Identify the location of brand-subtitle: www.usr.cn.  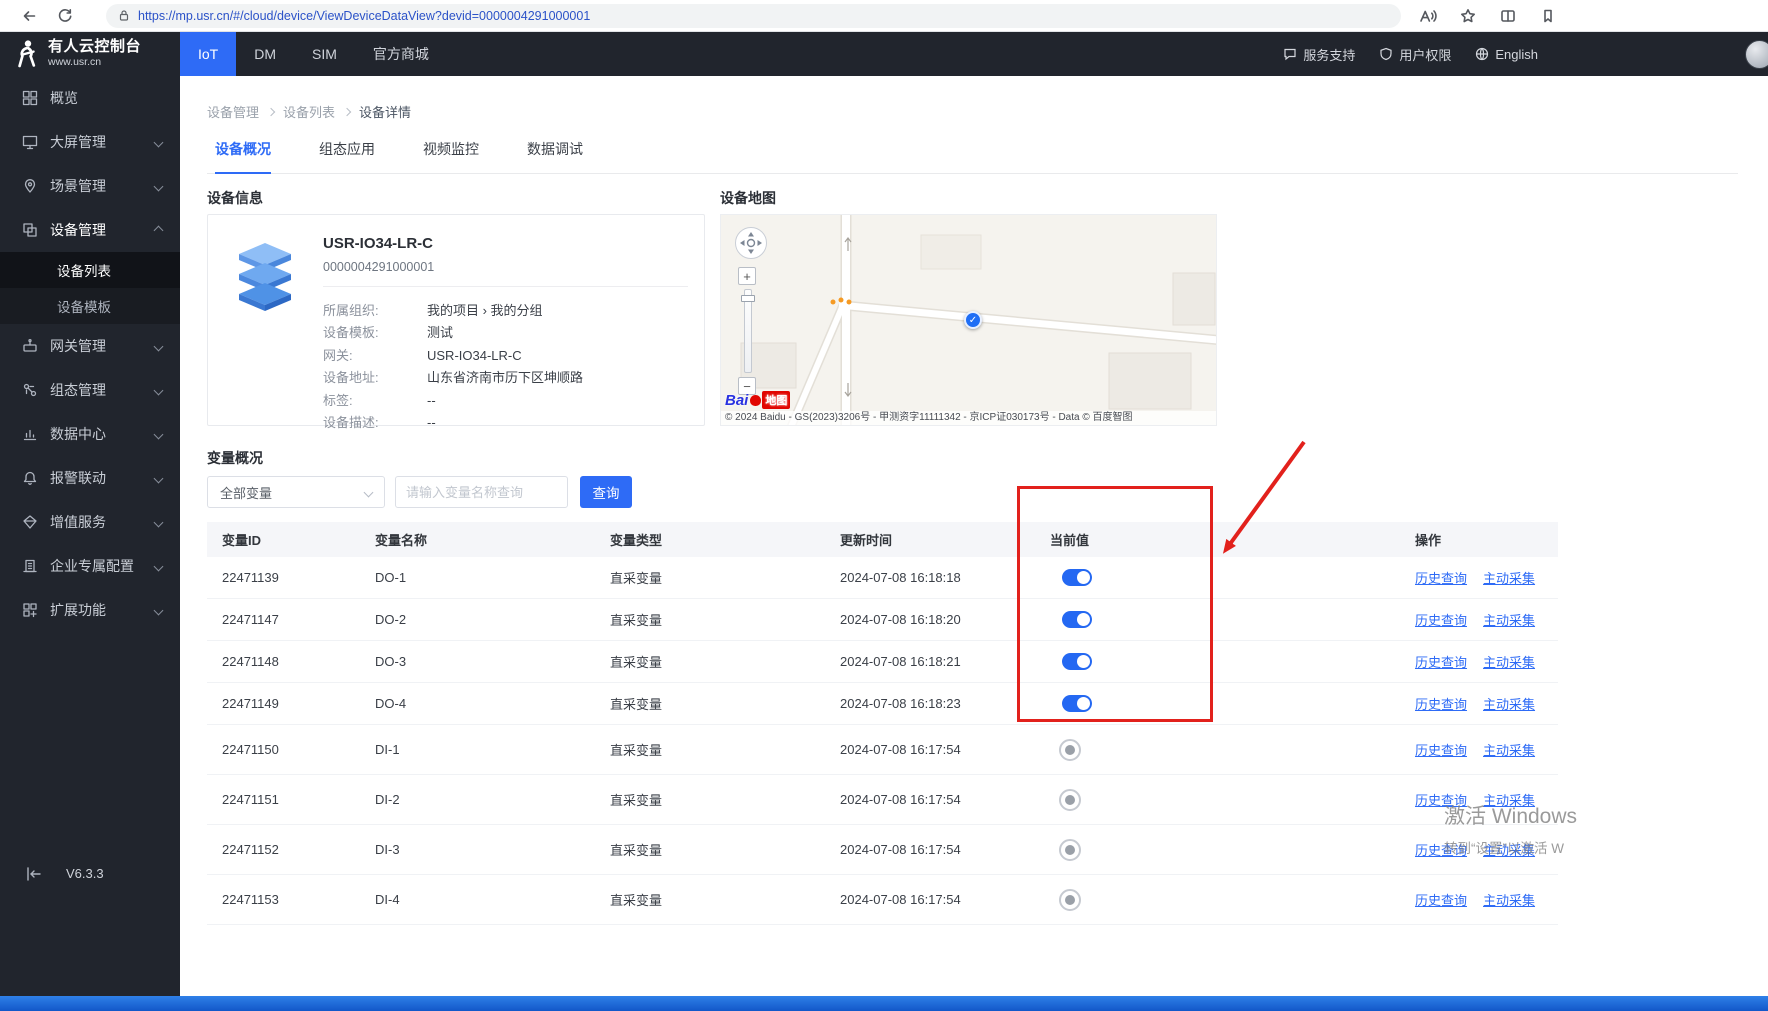
(75, 62).